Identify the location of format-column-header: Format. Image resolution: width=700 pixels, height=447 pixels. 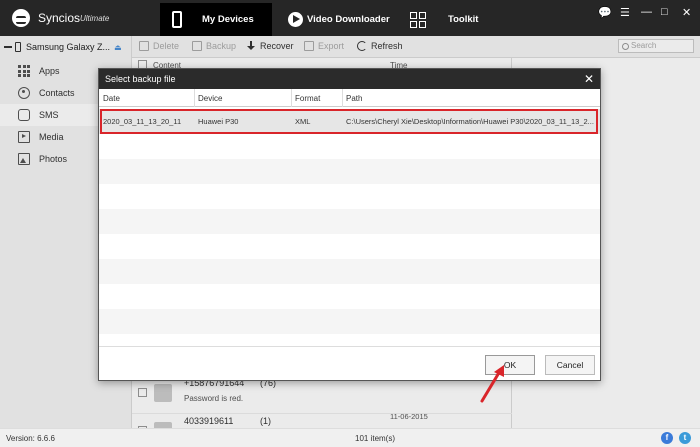
(307, 98).